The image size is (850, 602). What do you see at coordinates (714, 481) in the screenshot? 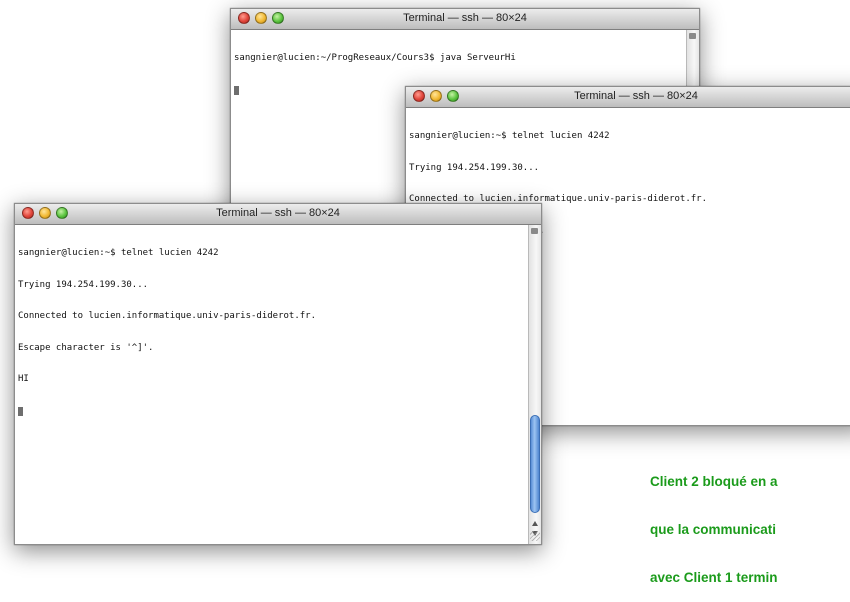
I see `annotation-line: Client 2 bloqué en a` at bounding box center [714, 481].